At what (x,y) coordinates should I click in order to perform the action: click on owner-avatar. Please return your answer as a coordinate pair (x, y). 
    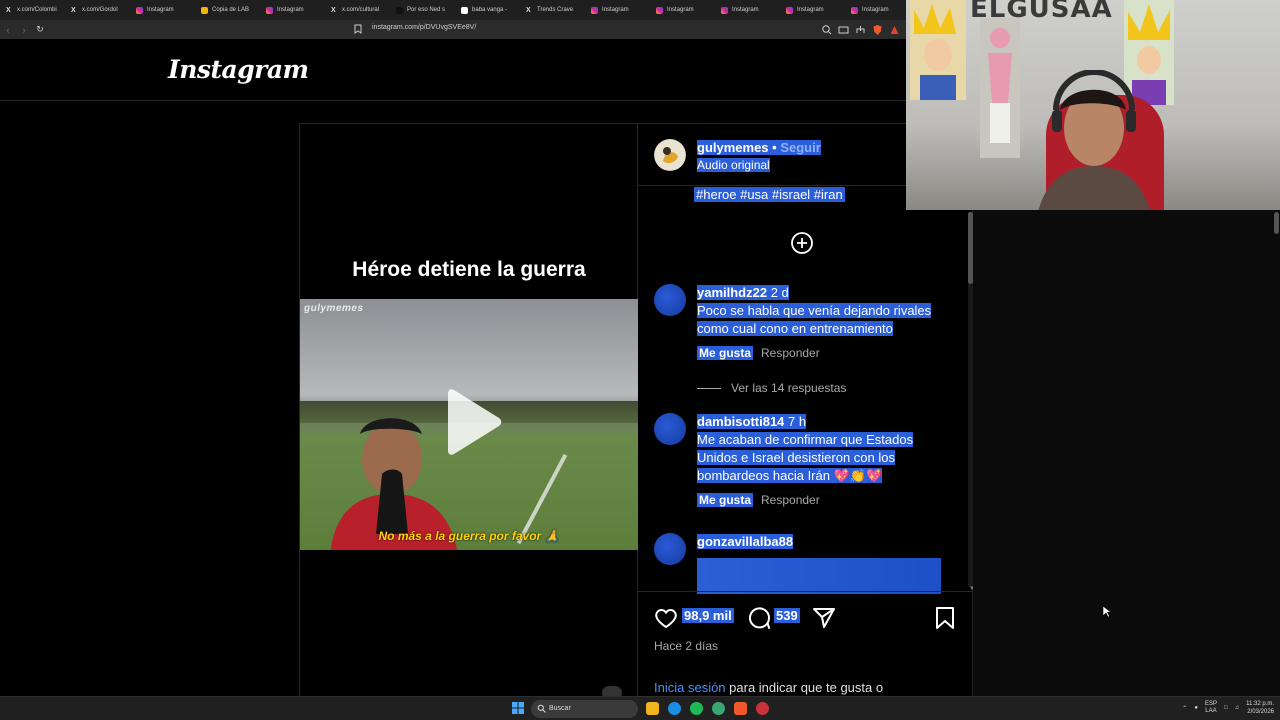
    Looking at the image, I should click on (670, 155).